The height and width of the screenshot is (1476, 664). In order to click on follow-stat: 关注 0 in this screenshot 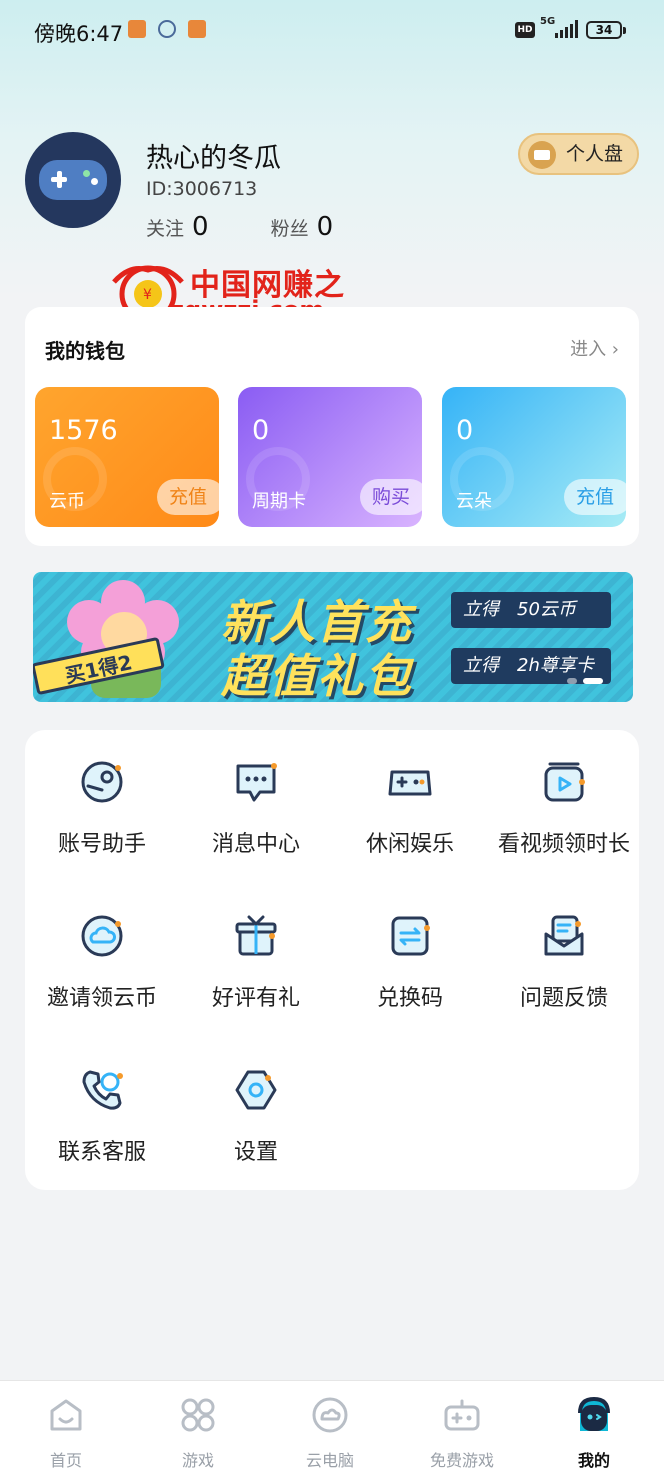, I will do `click(177, 227)`.